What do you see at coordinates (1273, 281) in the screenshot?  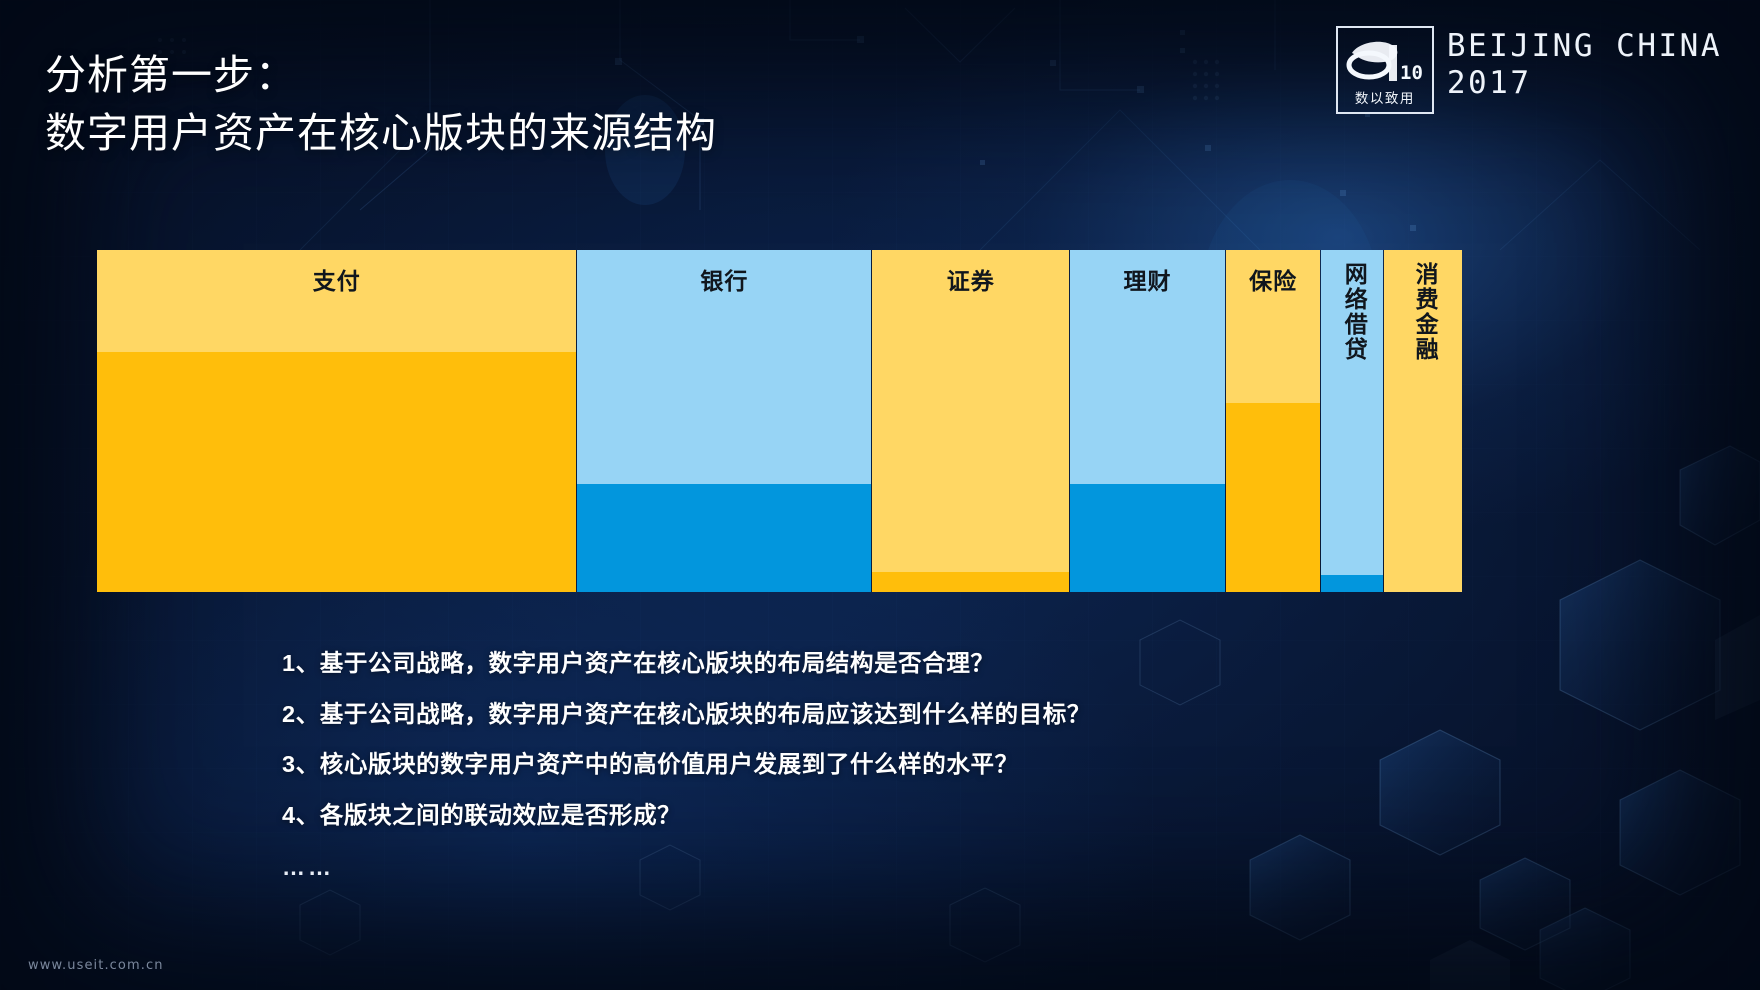 I see `chart-column-label: 保险` at bounding box center [1273, 281].